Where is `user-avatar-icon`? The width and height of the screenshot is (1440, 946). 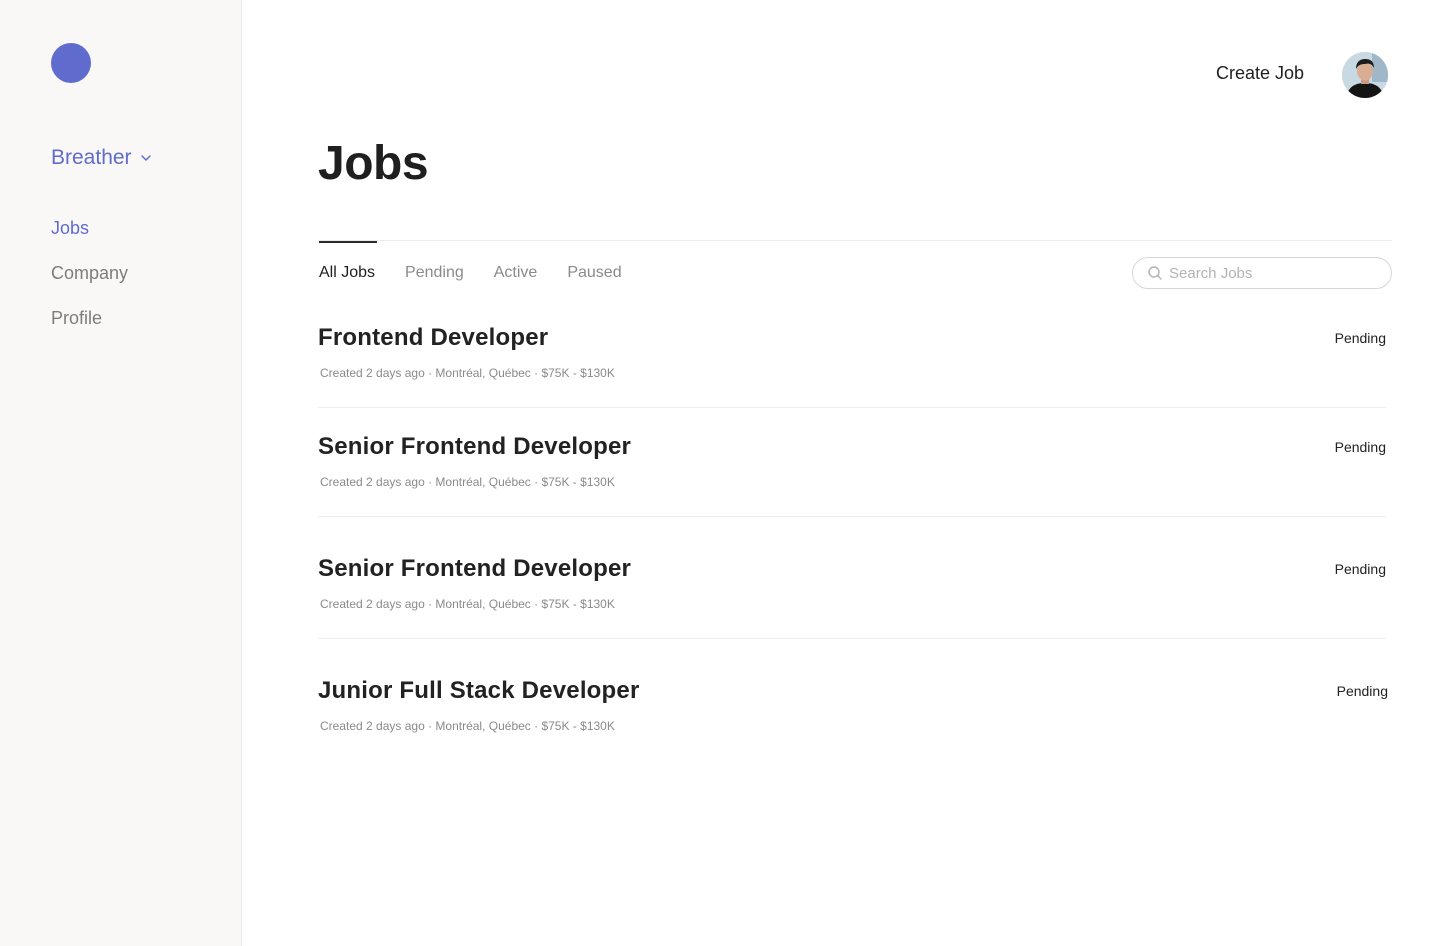 user-avatar-icon is located at coordinates (1365, 75).